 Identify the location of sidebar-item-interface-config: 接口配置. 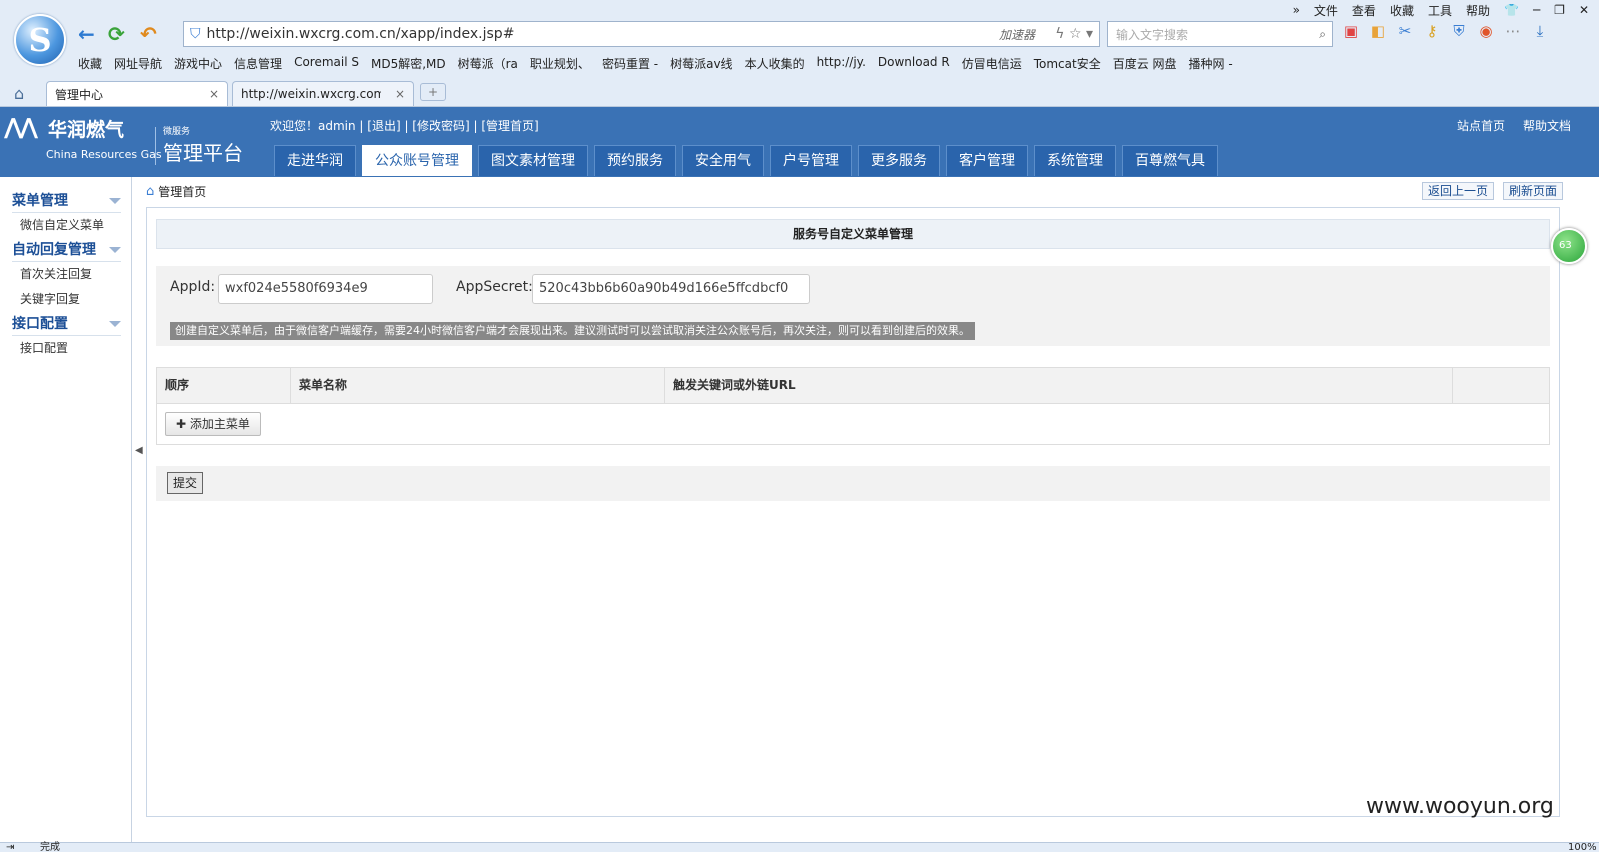
(65, 348).